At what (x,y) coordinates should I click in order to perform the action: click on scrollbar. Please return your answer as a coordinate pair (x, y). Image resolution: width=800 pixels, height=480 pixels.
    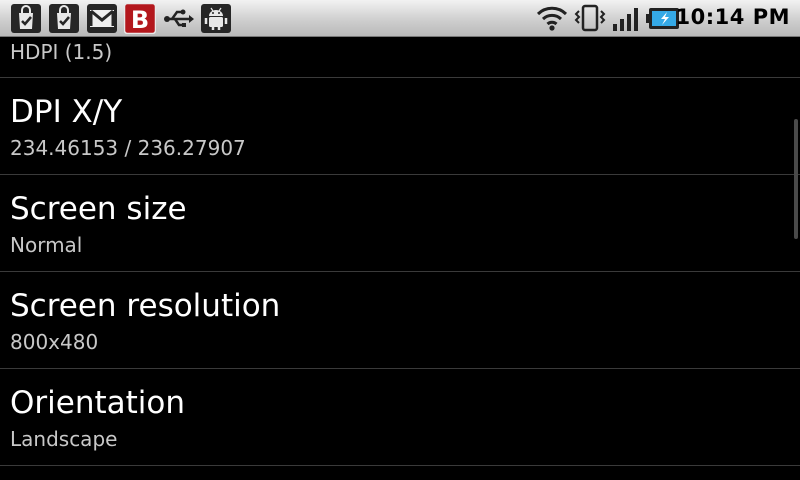
    Looking at the image, I should click on (796, 179).